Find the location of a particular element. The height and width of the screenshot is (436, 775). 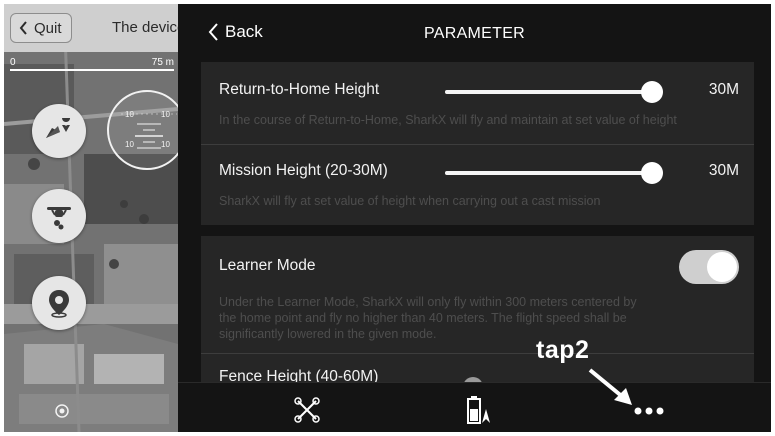

tap-annotation-label: tap2 is located at coordinates (563, 350).